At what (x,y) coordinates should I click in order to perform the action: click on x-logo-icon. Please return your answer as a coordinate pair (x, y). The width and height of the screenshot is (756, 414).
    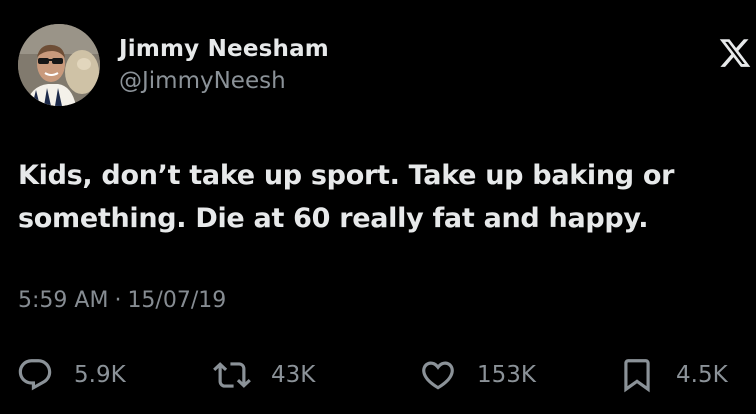
    Looking at the image, I should click on (735, 53).